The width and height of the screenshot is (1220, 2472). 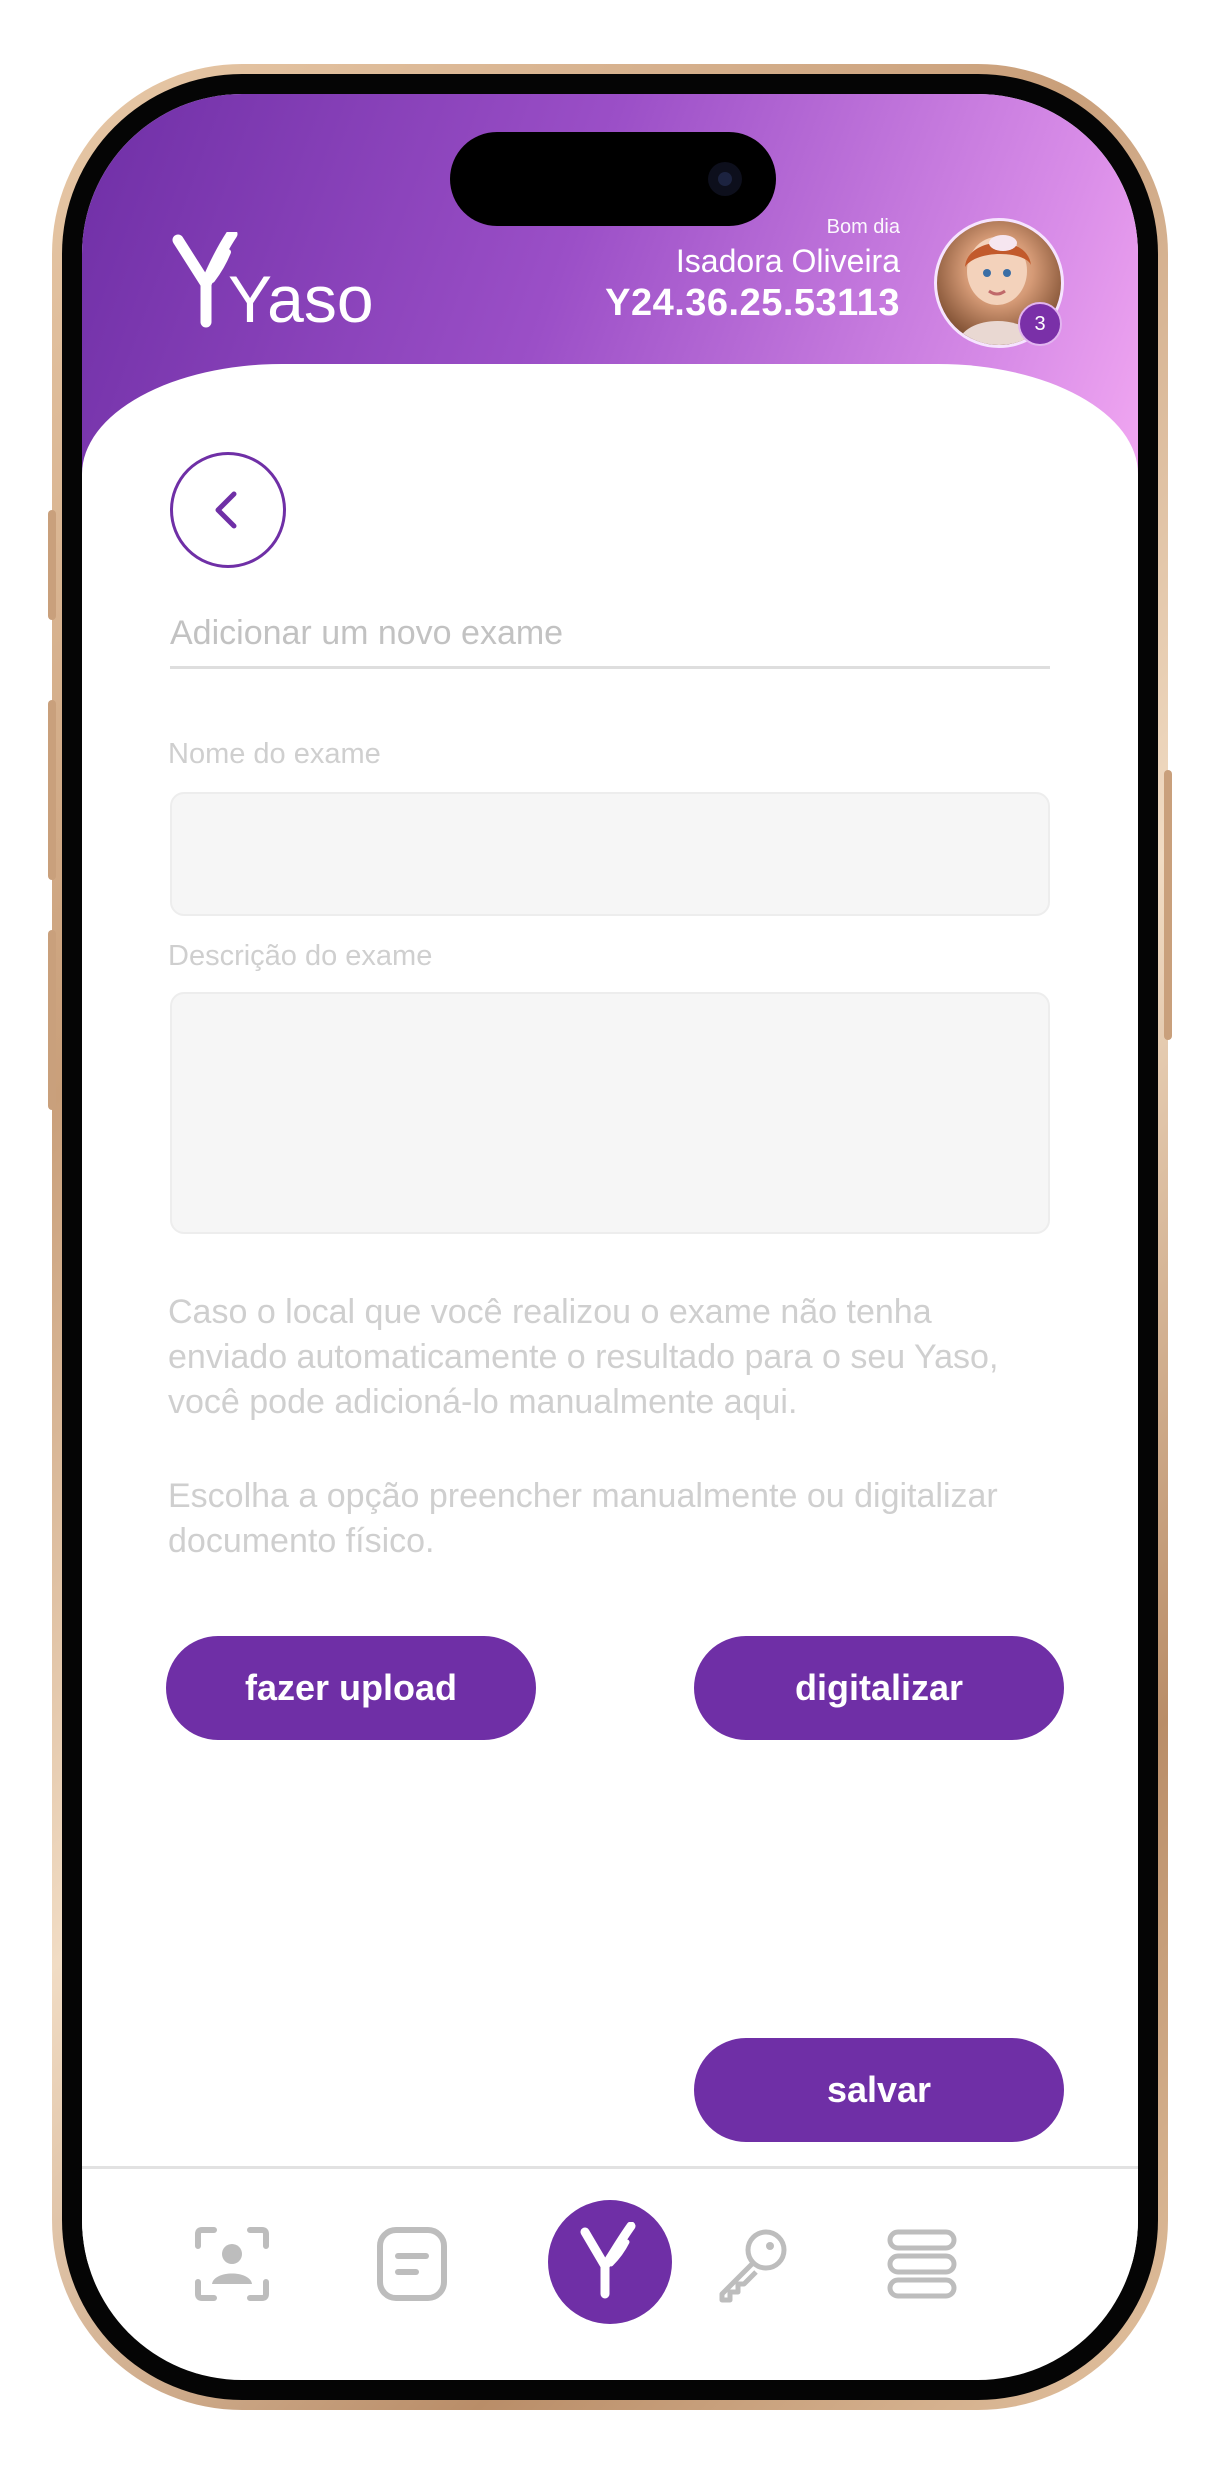 What do you see at coordinates (274, 754) in the screenshot?
I see `exam-name-label: Nome do exame` at bounding box center [274, 754].